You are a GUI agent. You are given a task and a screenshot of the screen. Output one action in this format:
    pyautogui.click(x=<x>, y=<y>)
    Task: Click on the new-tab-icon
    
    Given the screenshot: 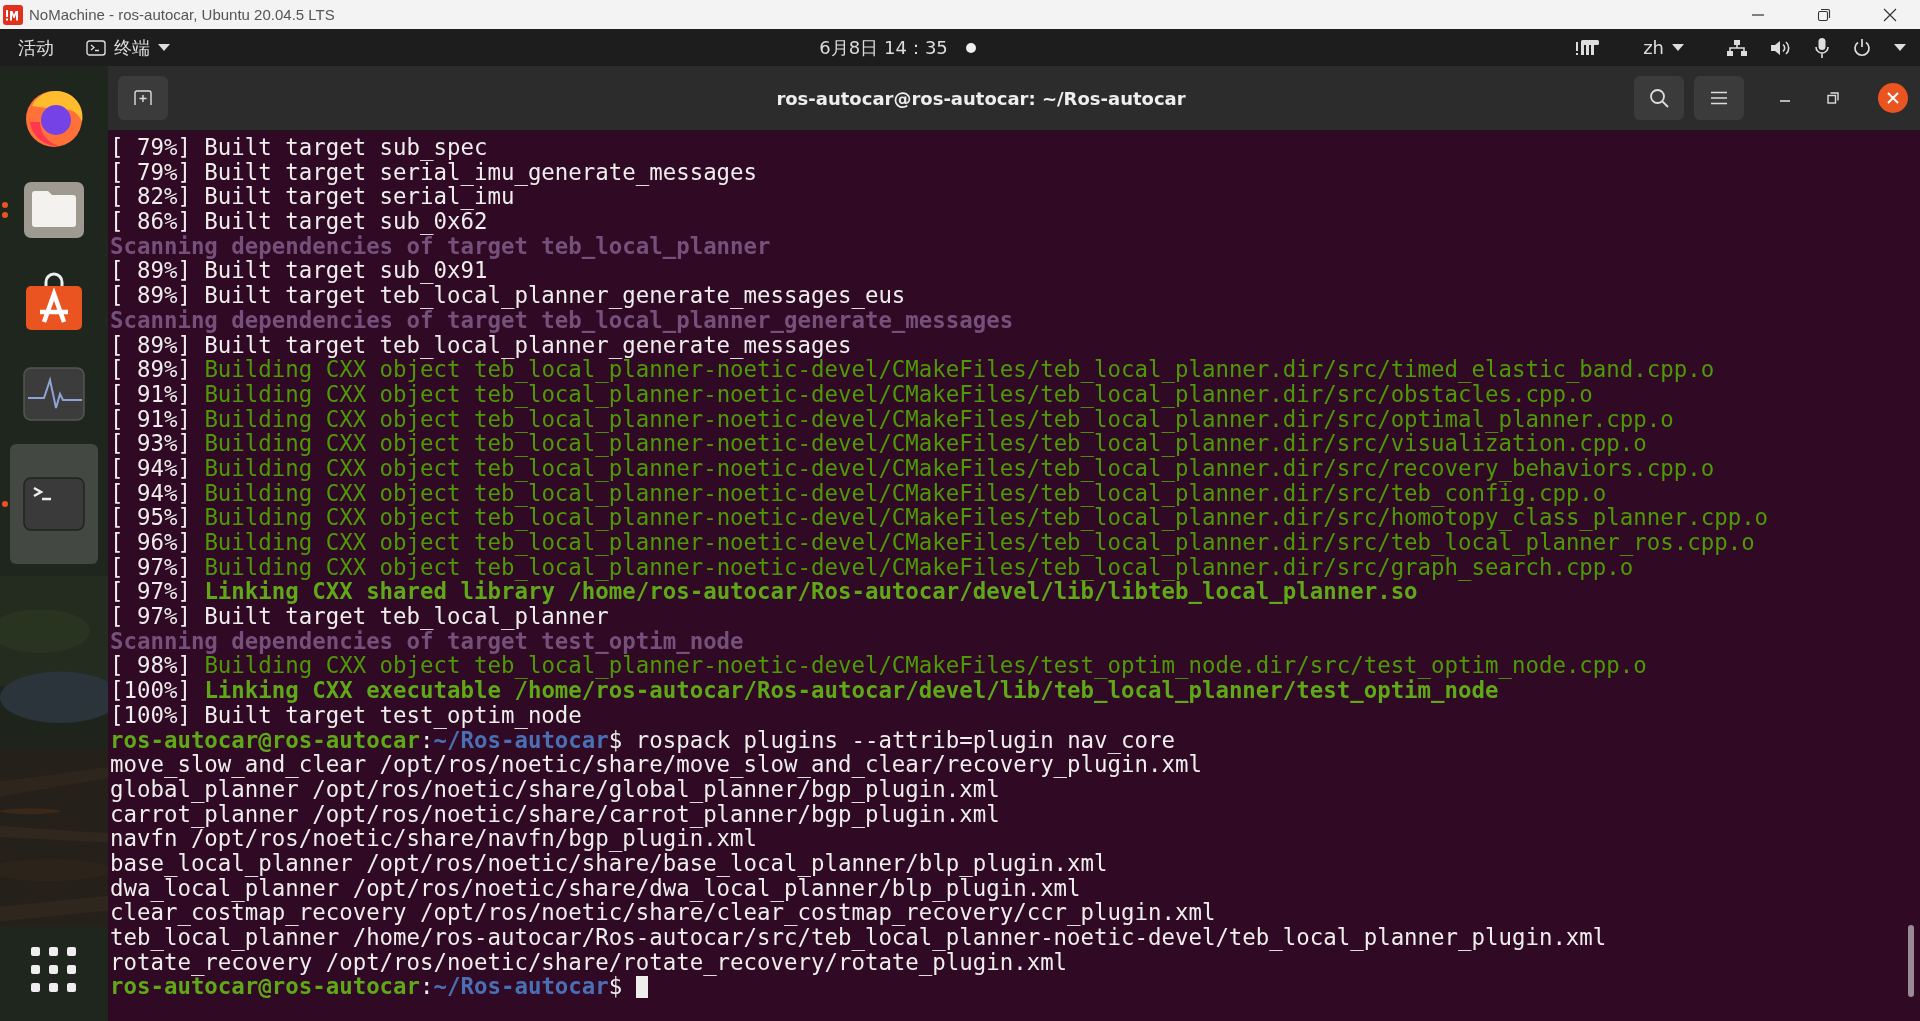 What is the action you would take?
    pyautogui.click(x=143, y=98)
    